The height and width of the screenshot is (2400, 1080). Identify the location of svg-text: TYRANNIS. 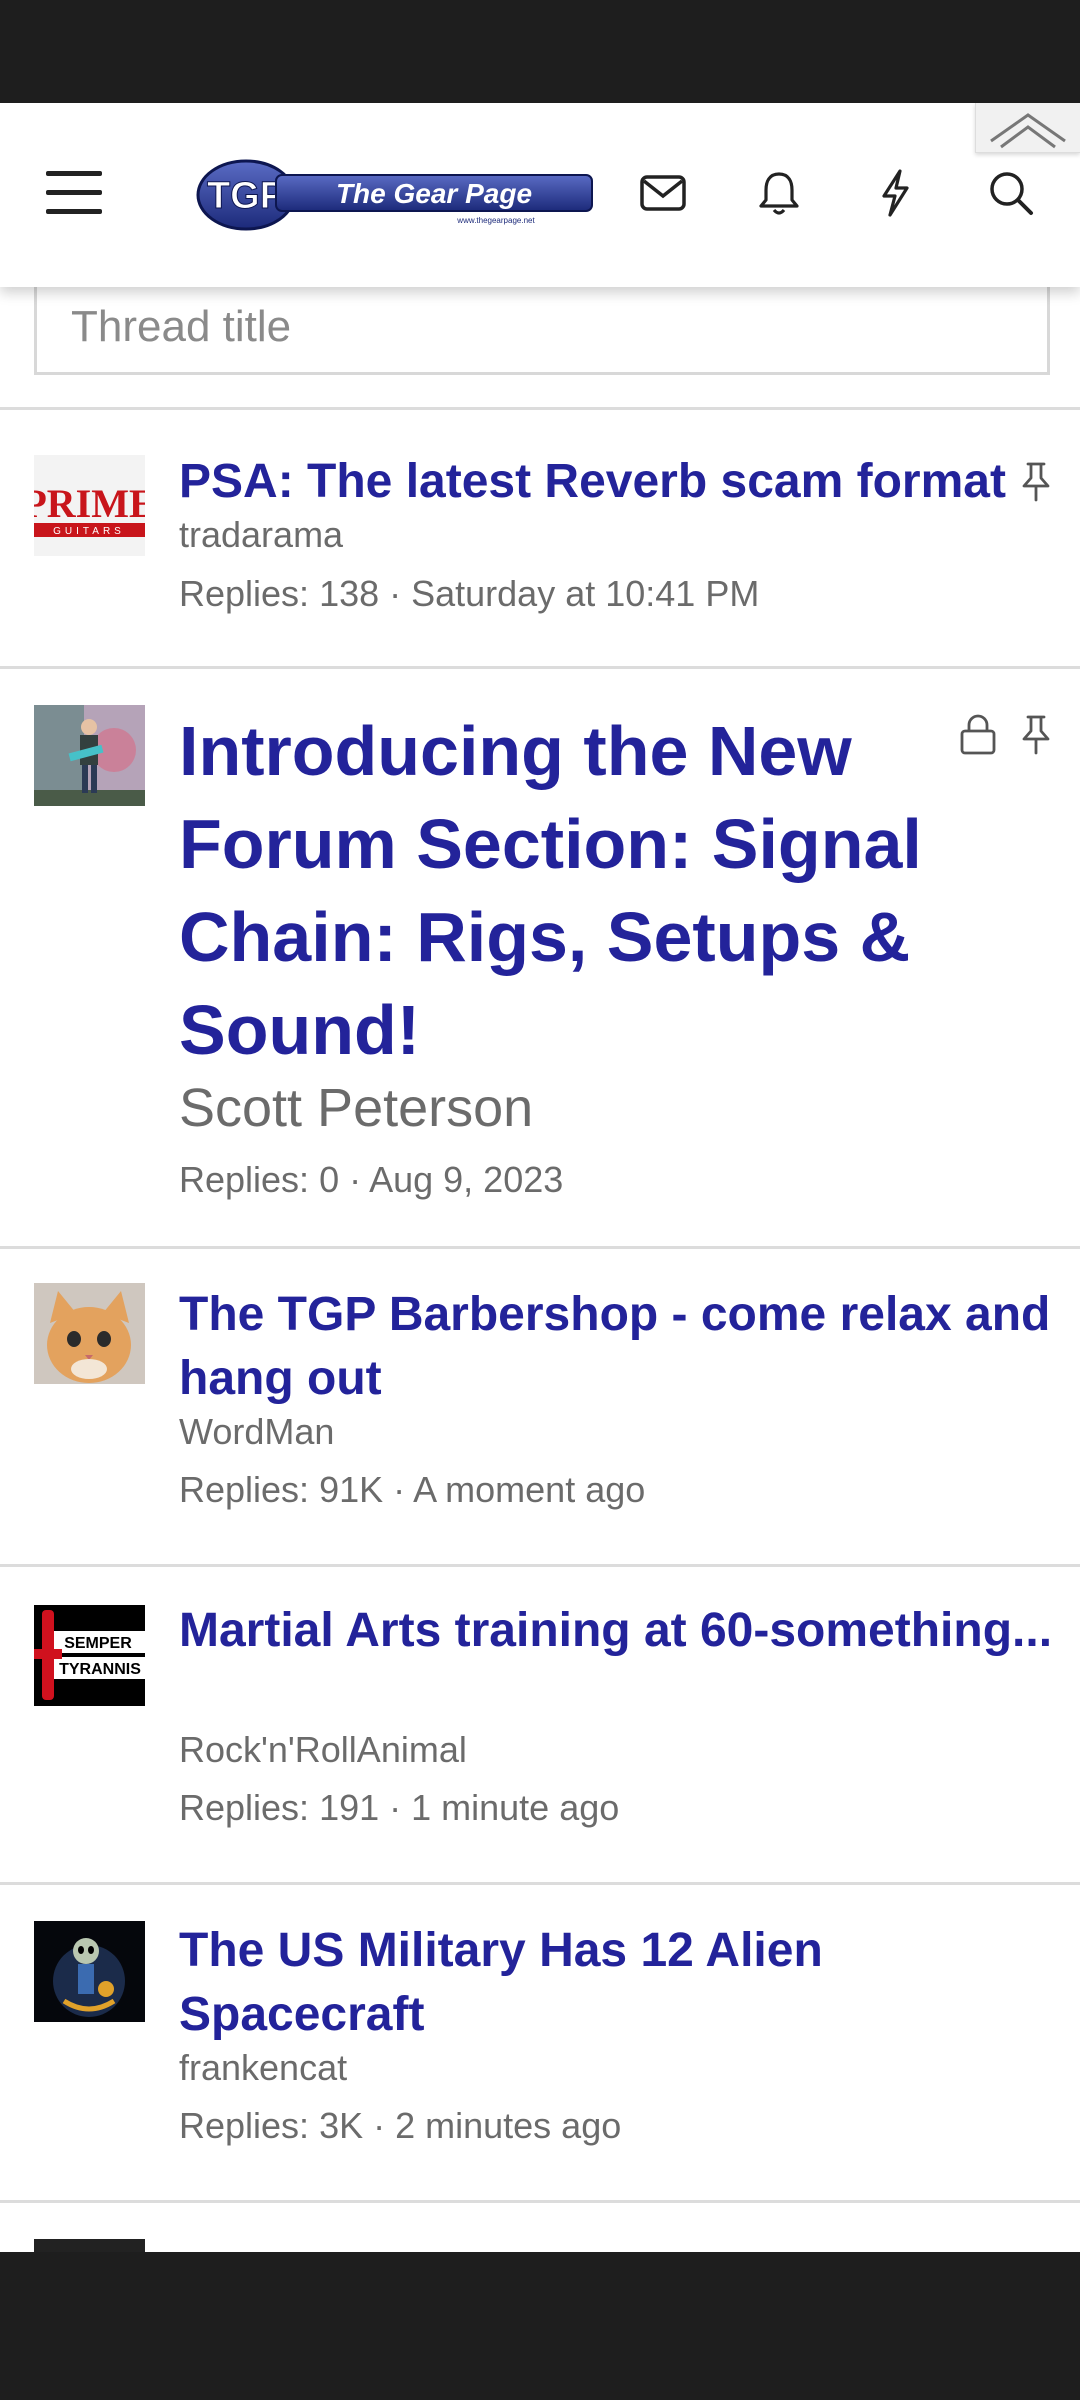
(100, 1669).